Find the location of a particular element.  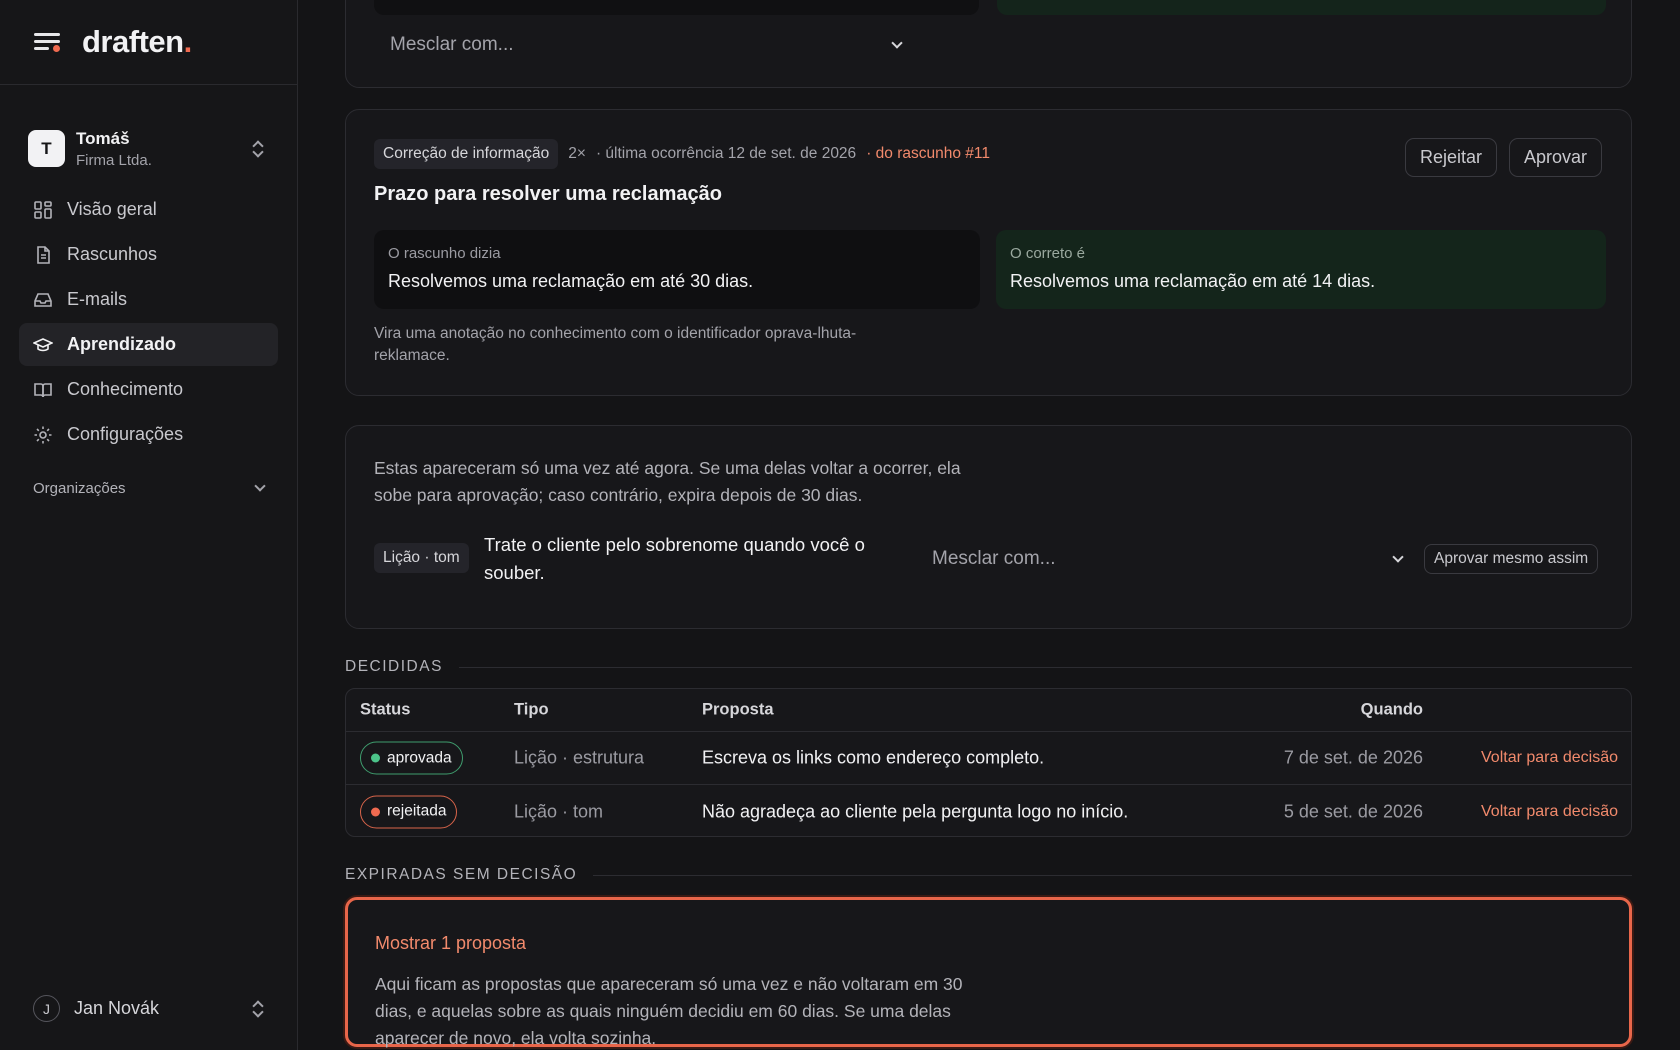

sidebar-item-label: Rascunhos is located at coordinates (112, 254).